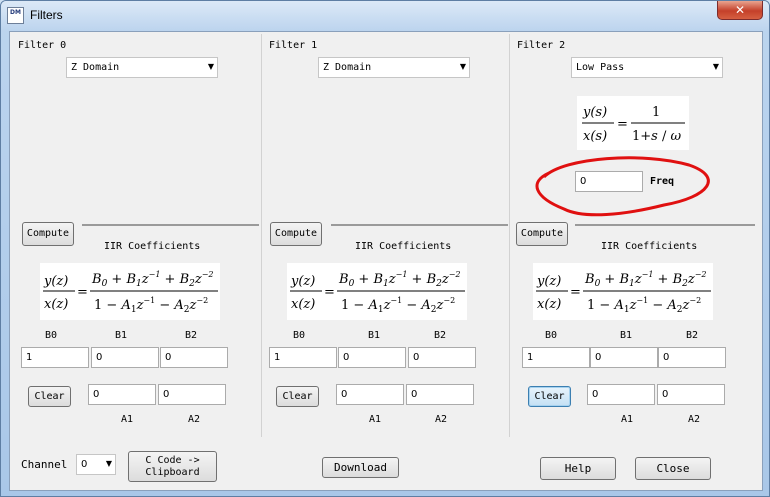  What do you see at coordinates (673, 468) in the screenshot?
I see `close-button: Close` at bounding box center [673, 468].